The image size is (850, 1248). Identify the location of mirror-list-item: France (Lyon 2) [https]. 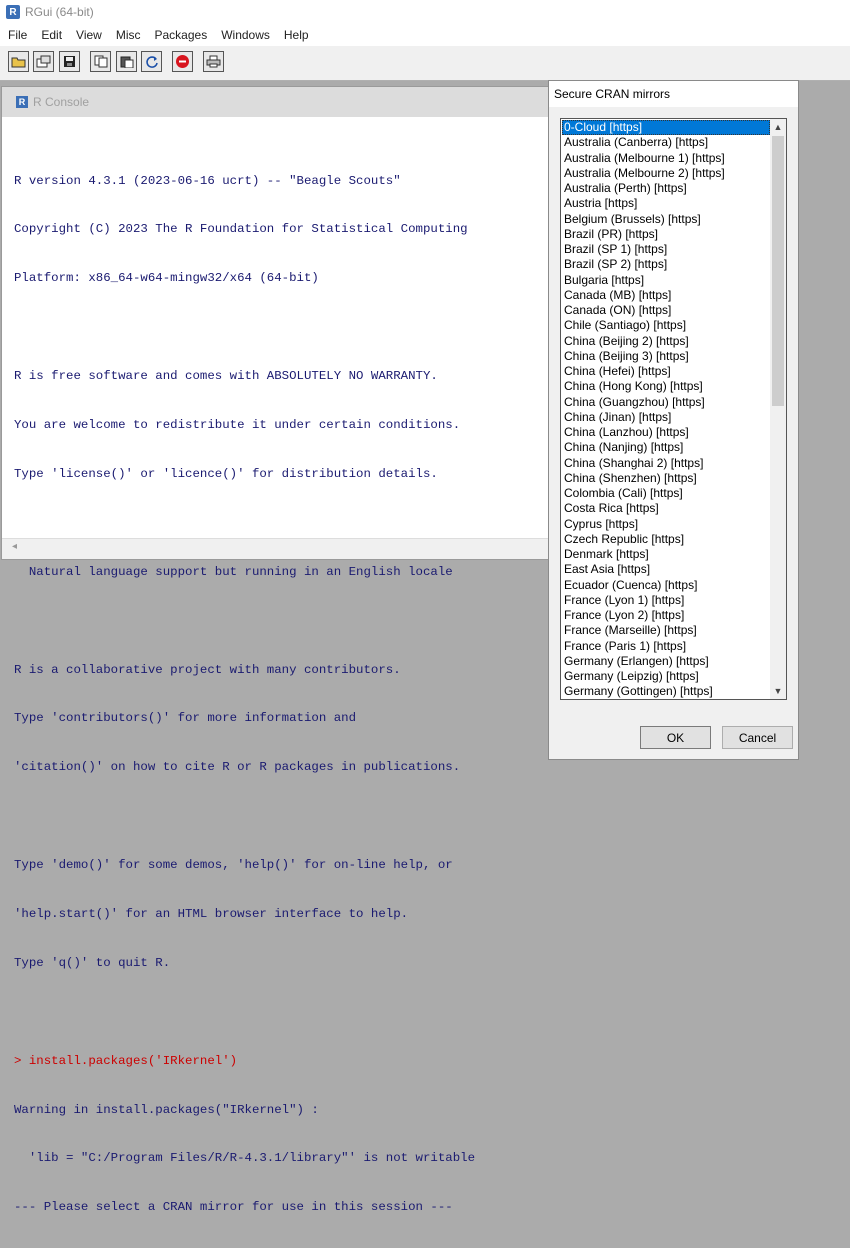
(666, 615).